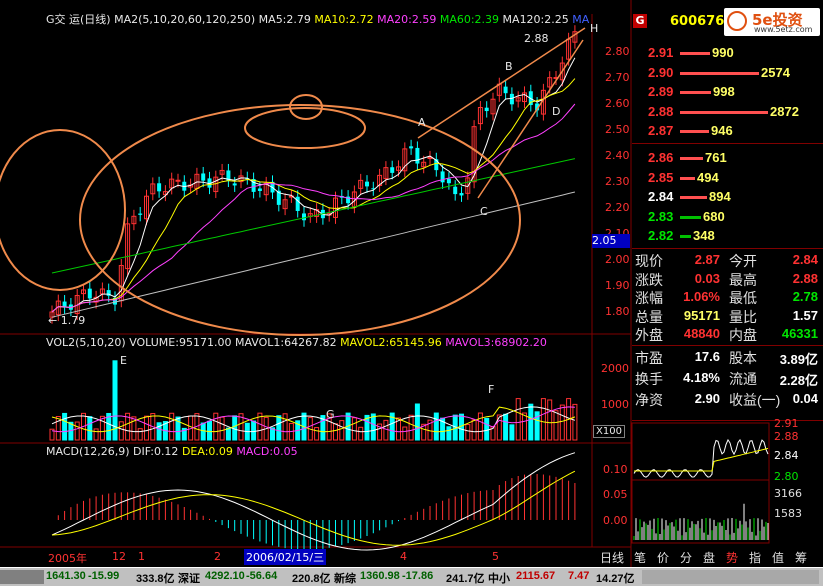 The image size is (823, 586). Describe the element at coordinates (612, 557) in the screenshot. I see `tab-daily: 日线` at that location.